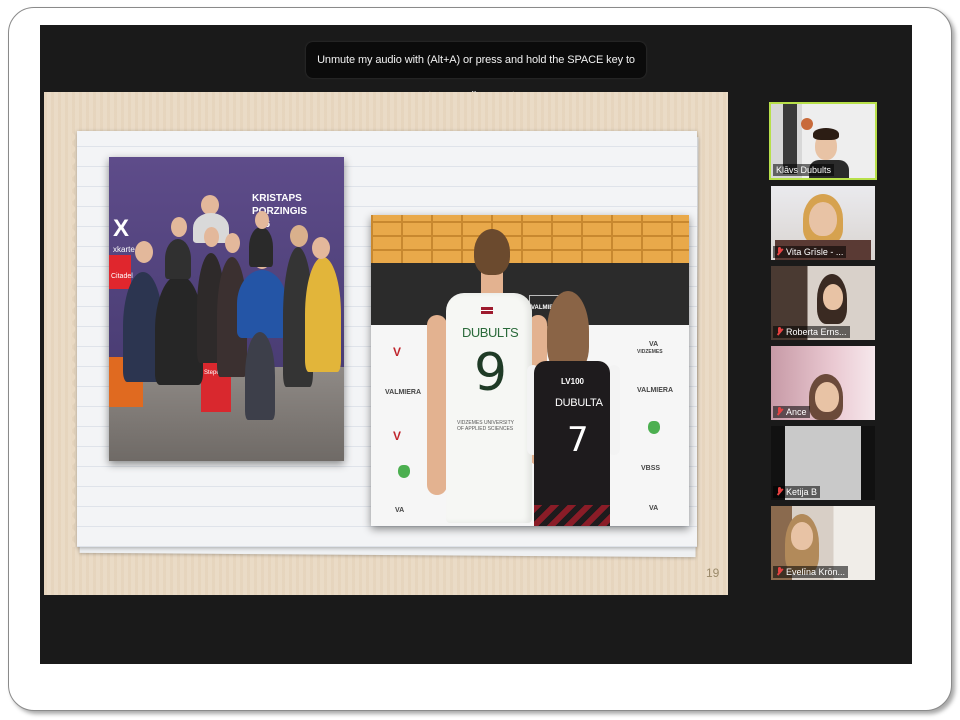  I want to click on torn-paper-edge, so click(78, 339).